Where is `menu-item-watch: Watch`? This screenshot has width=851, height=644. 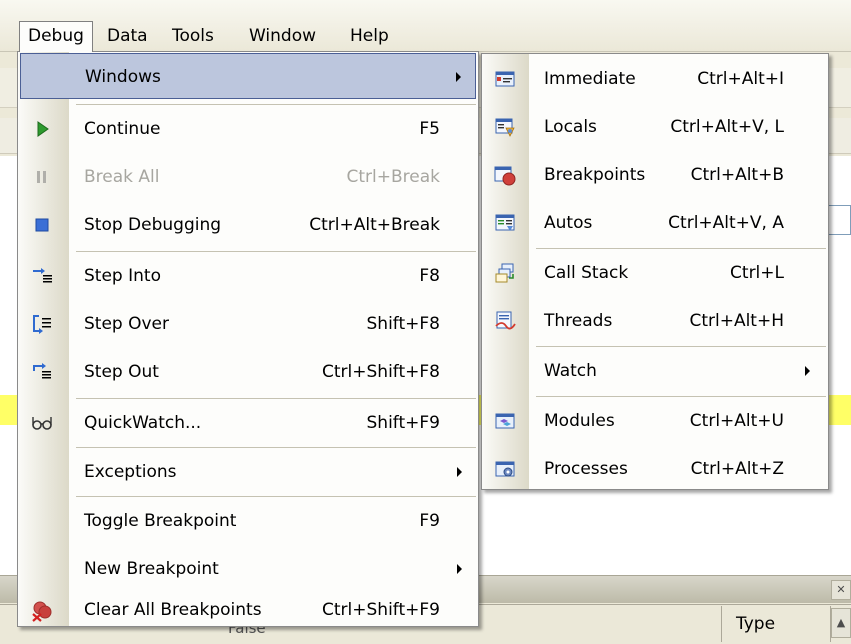
menu-item-watch: Watch is located at coordinates (655, 371).